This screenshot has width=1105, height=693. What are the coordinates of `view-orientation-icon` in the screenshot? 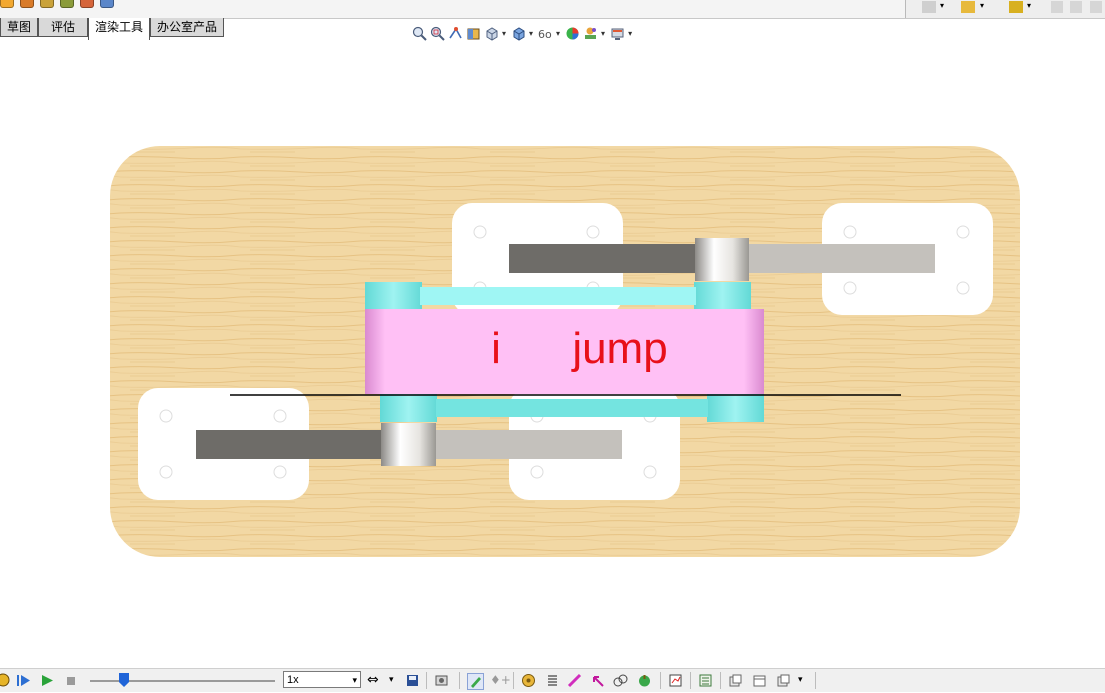 It's located at (491, 33).